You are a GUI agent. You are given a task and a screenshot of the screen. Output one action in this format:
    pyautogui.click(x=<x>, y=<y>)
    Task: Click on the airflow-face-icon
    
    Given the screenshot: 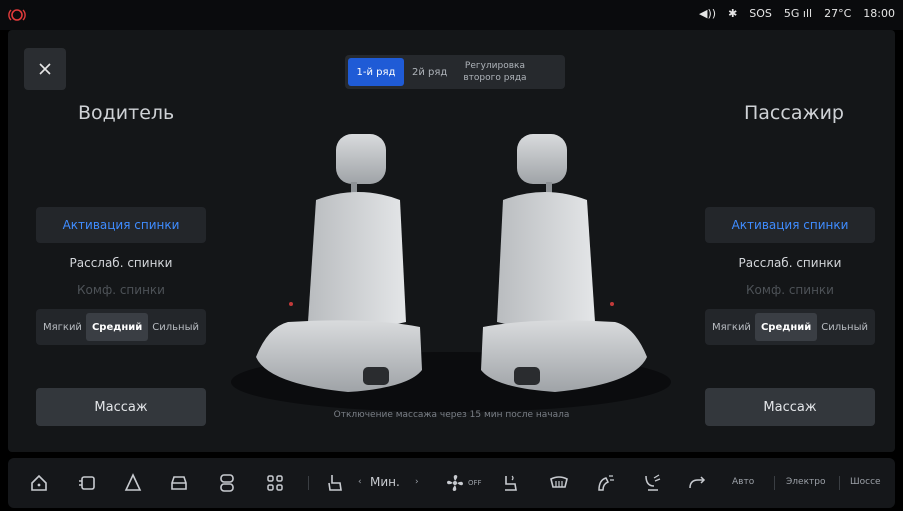 What is the action you would take?
    pyautogui.click(x=605, y=483)
    